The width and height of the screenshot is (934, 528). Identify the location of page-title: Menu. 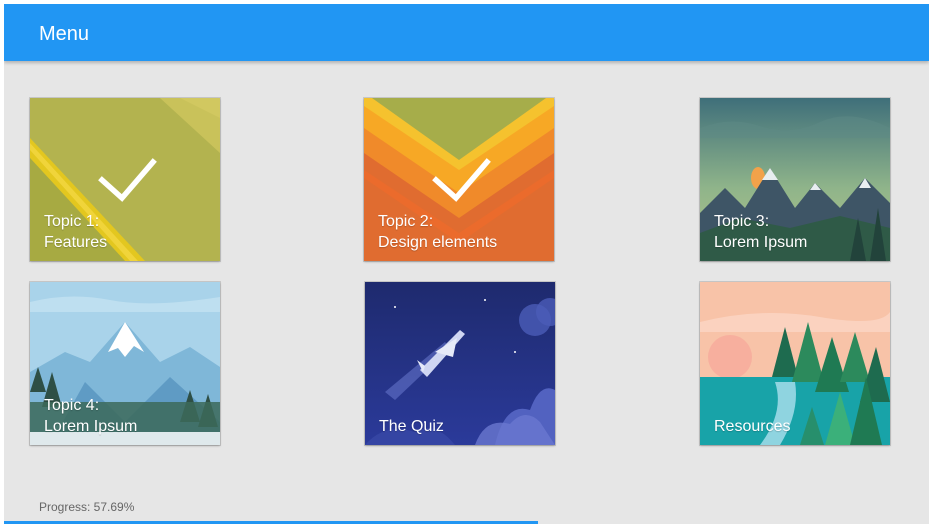
(64, 34).